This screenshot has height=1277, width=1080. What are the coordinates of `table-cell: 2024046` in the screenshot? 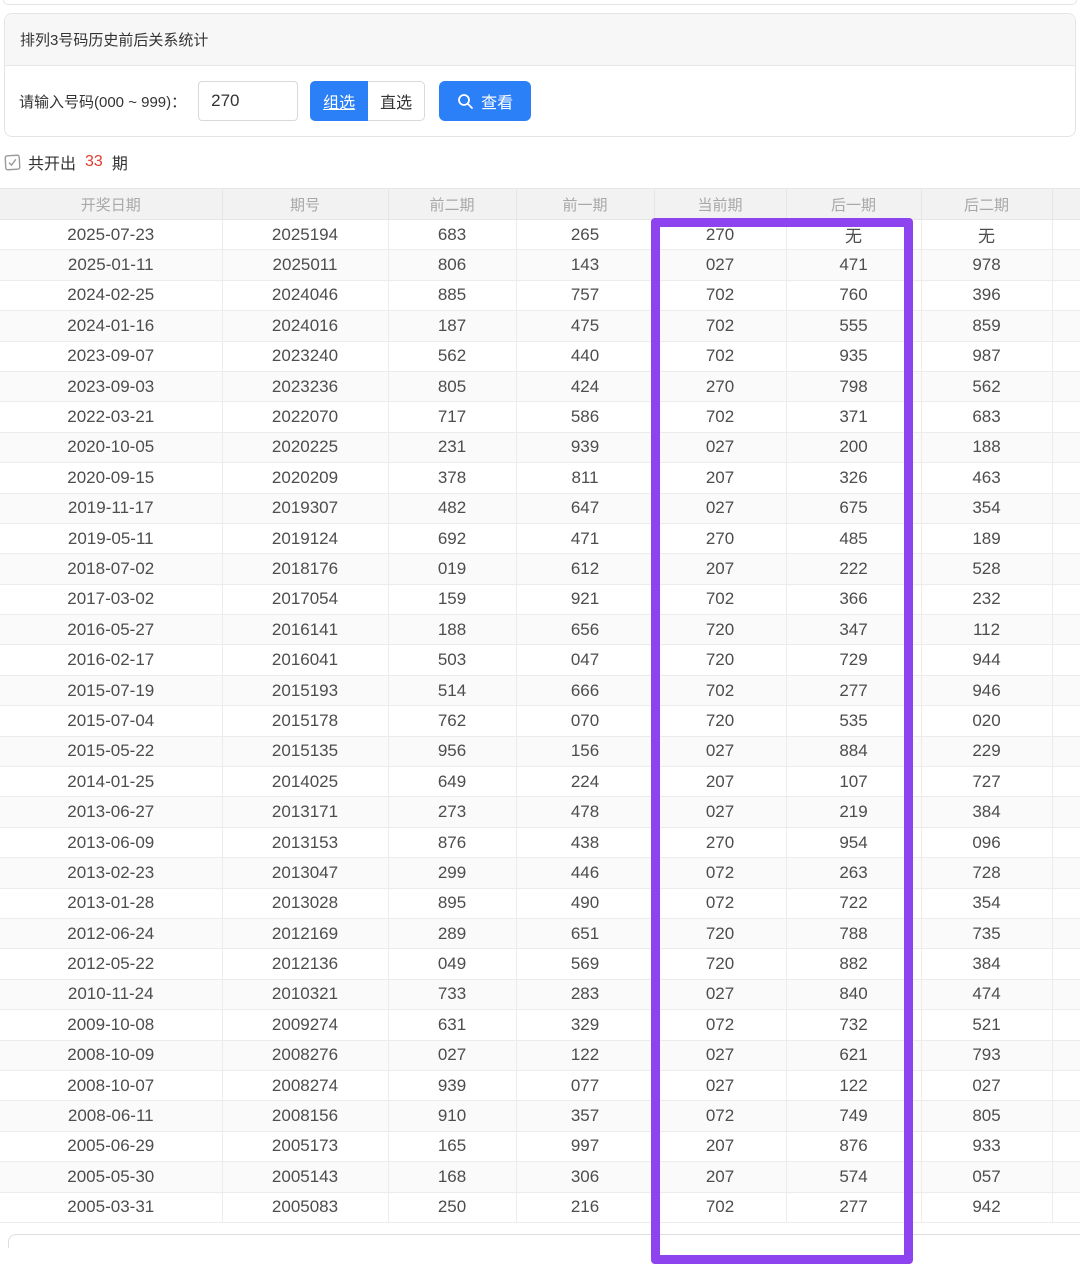 It's located at (305, 296).